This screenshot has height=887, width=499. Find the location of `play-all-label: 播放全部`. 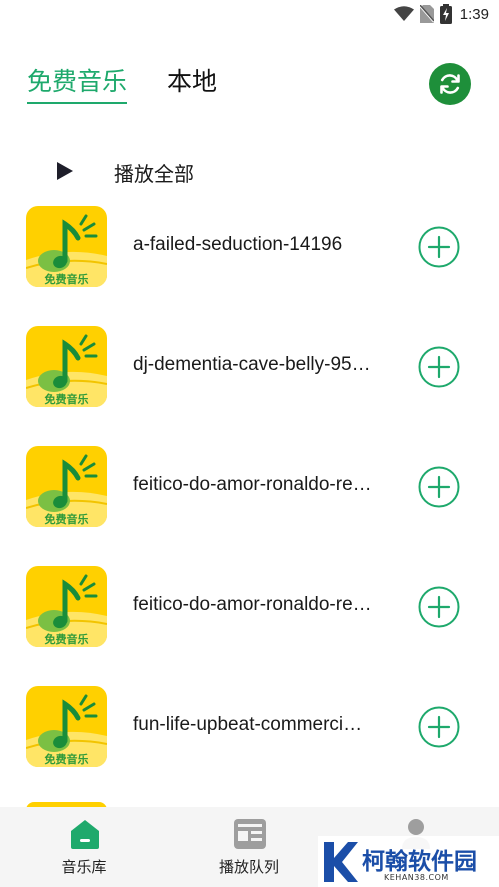

play-all-label: 播放全部 is located at coordinates (154, 174).